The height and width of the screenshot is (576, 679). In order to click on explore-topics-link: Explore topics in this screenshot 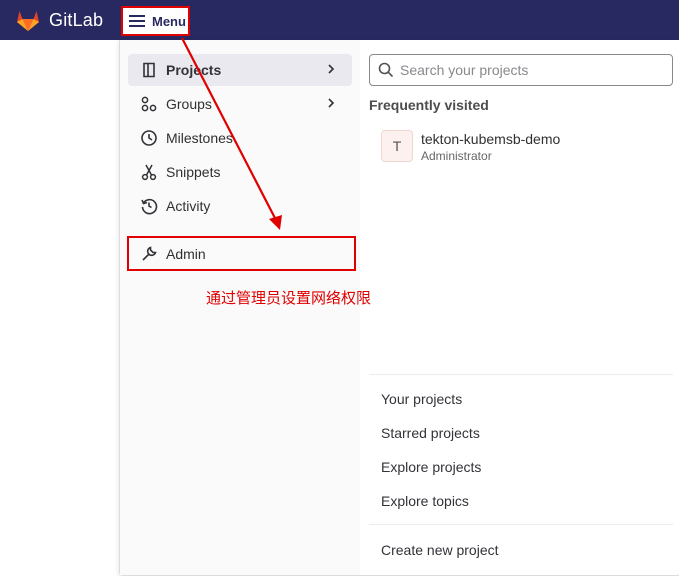, I will do `click(425, 501)`.